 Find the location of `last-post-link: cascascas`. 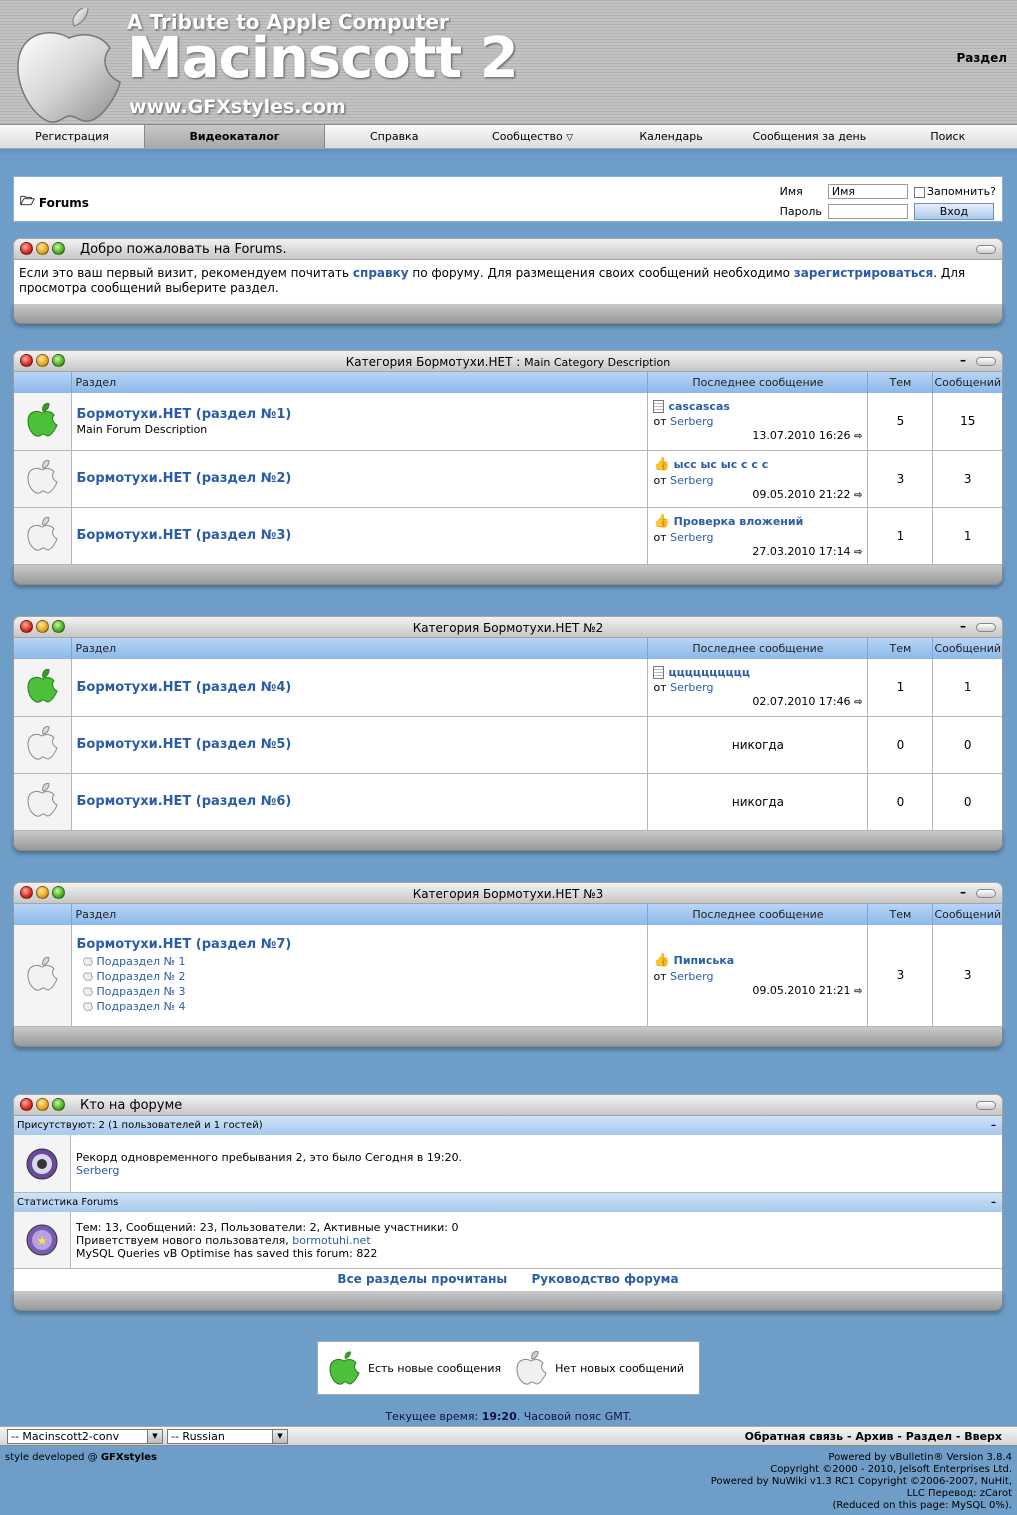

last-post-link: cascascas is located at coordinates (698, 406).